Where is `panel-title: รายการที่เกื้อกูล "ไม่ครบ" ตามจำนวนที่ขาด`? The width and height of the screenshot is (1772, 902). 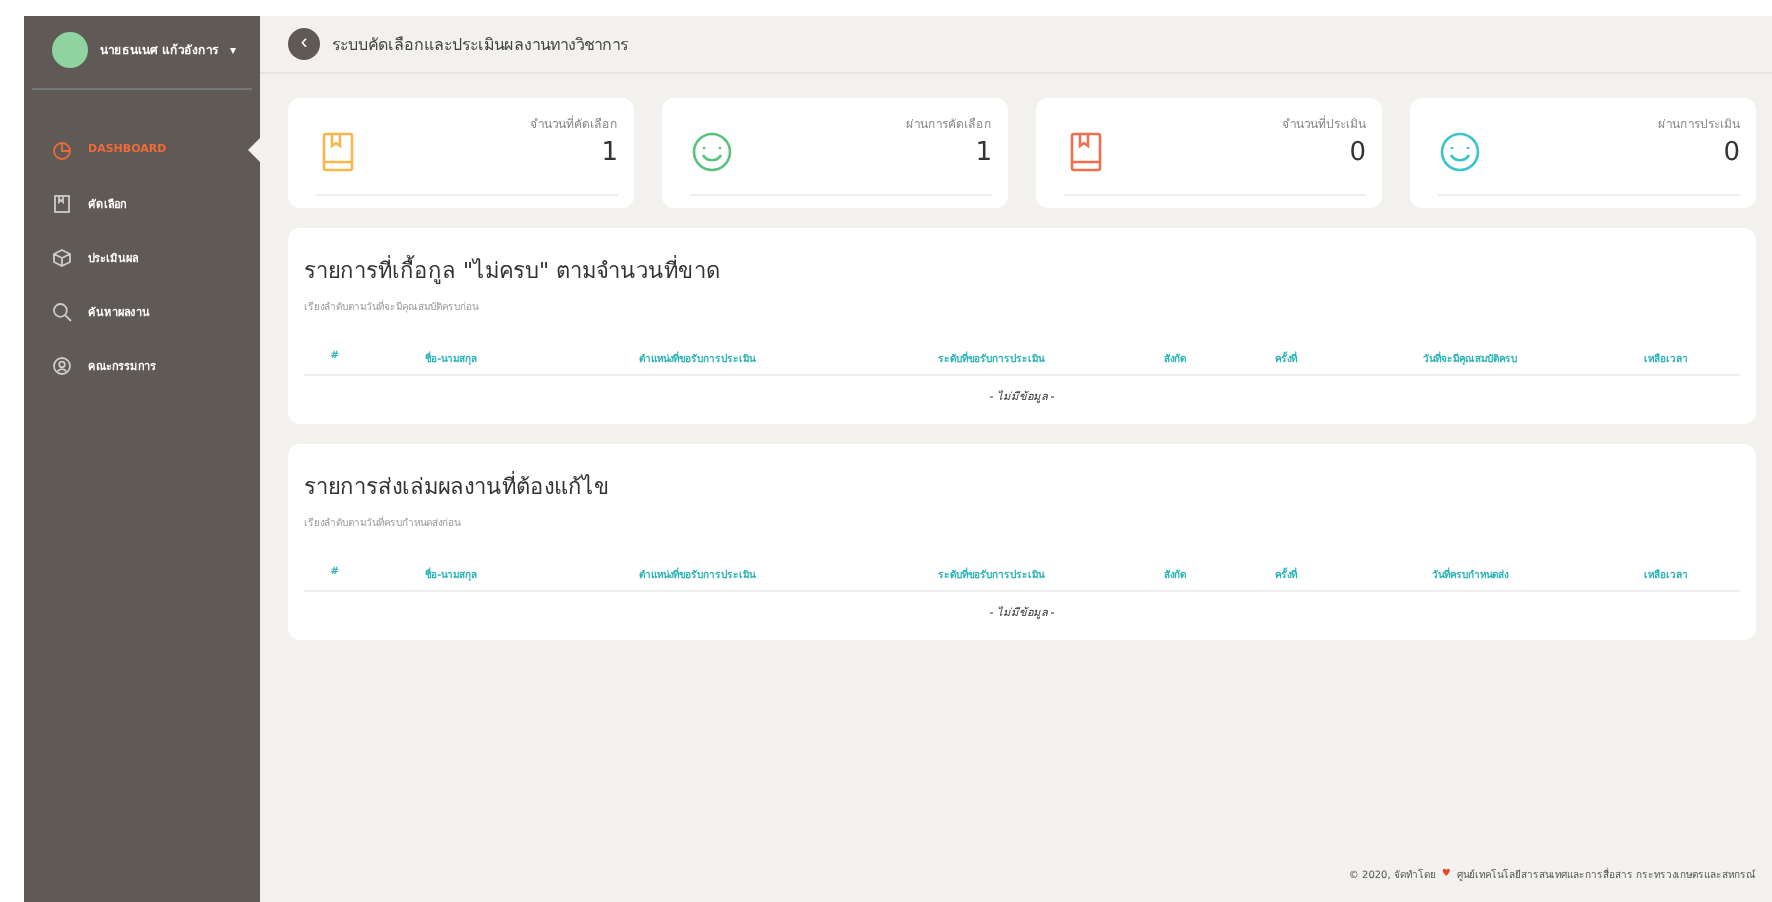 panel-title: รายการที่เกื้อกูล "ไม่ครบ" ตามจำนวนที่ขาด is located at coordinates (513, 270).